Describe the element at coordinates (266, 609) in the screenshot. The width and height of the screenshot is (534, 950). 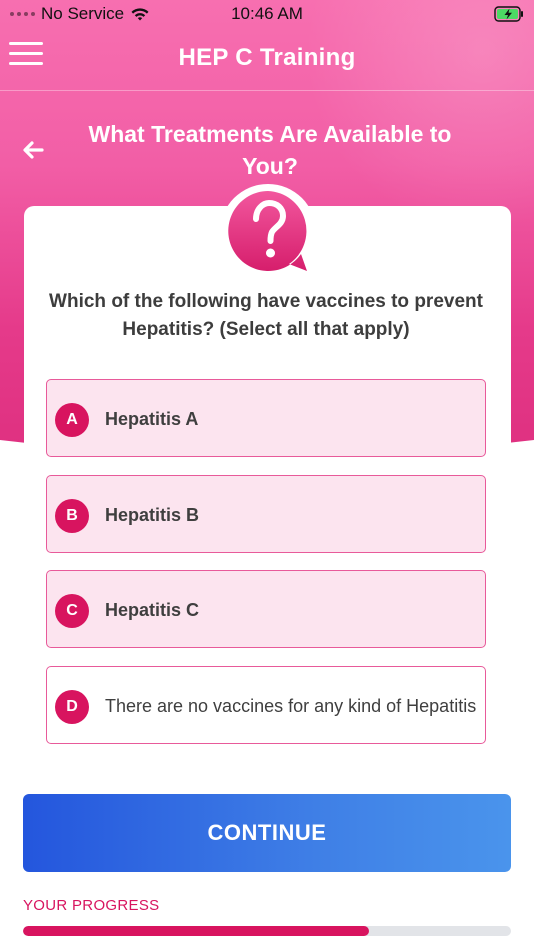
I see `option-c: C Hepatitis C` at that location.